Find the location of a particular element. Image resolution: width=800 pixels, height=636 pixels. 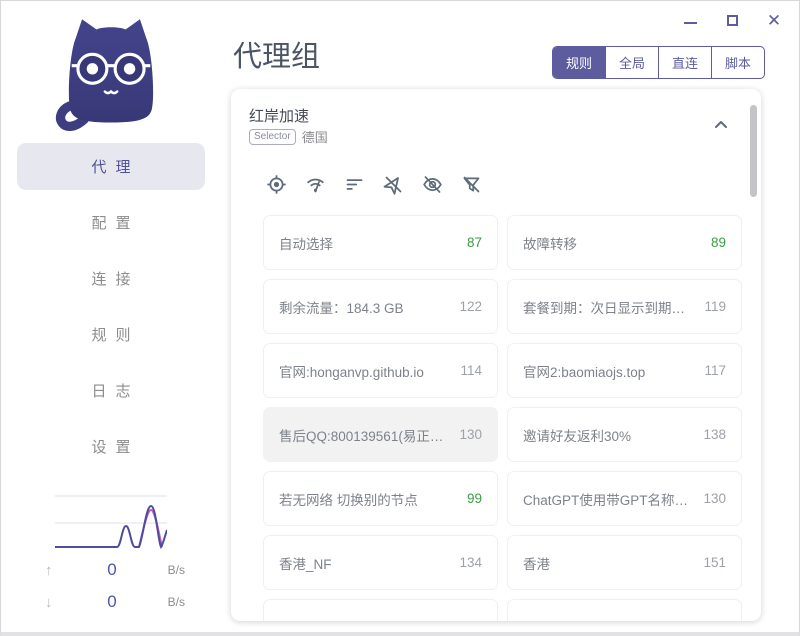

proxy-name: 自动选择 is located at coordinates (306, 244).